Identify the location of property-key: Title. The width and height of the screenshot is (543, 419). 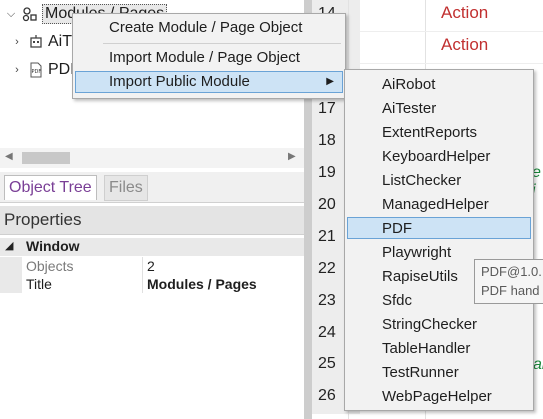
(39, 284).